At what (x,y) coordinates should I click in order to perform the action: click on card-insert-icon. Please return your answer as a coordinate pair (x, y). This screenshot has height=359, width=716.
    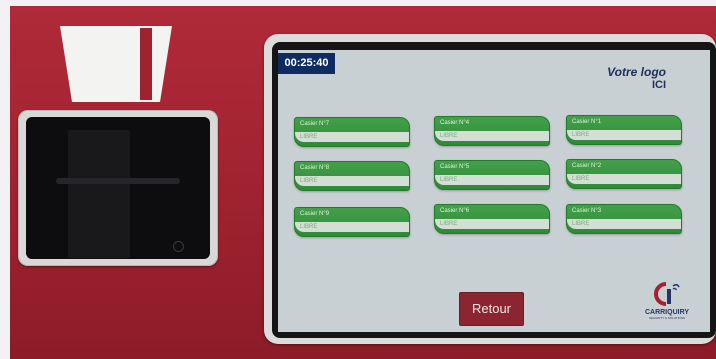
    Looking at the image, I should click on (116, 64).